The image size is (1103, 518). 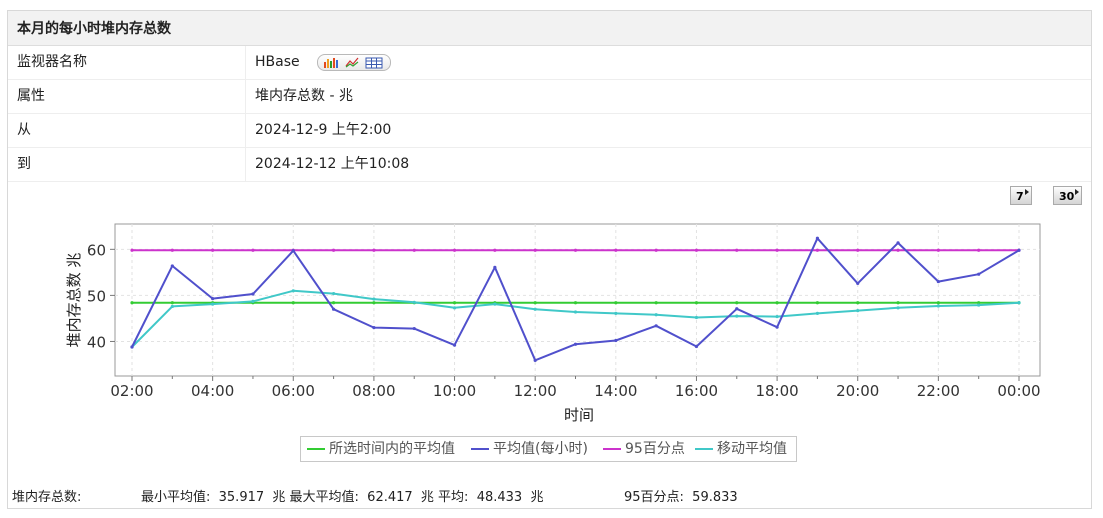 I want to click on last-30-days-label: 30, so click(x=1067, y=196).